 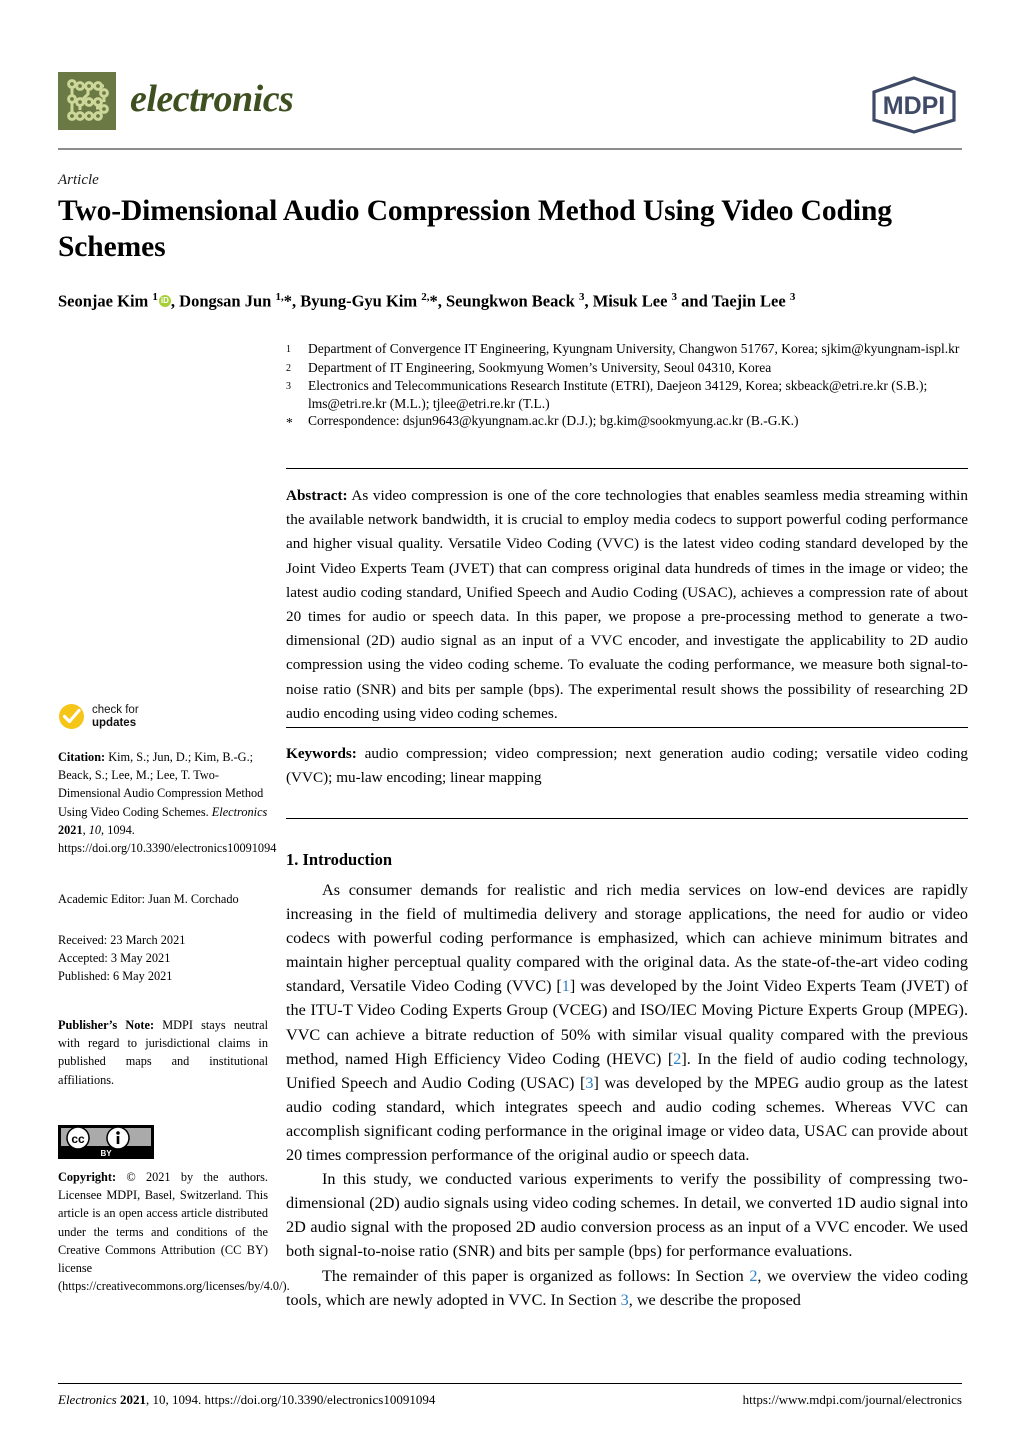 I want to click on checkmark-circle-icon, so click(x=71, y=716).